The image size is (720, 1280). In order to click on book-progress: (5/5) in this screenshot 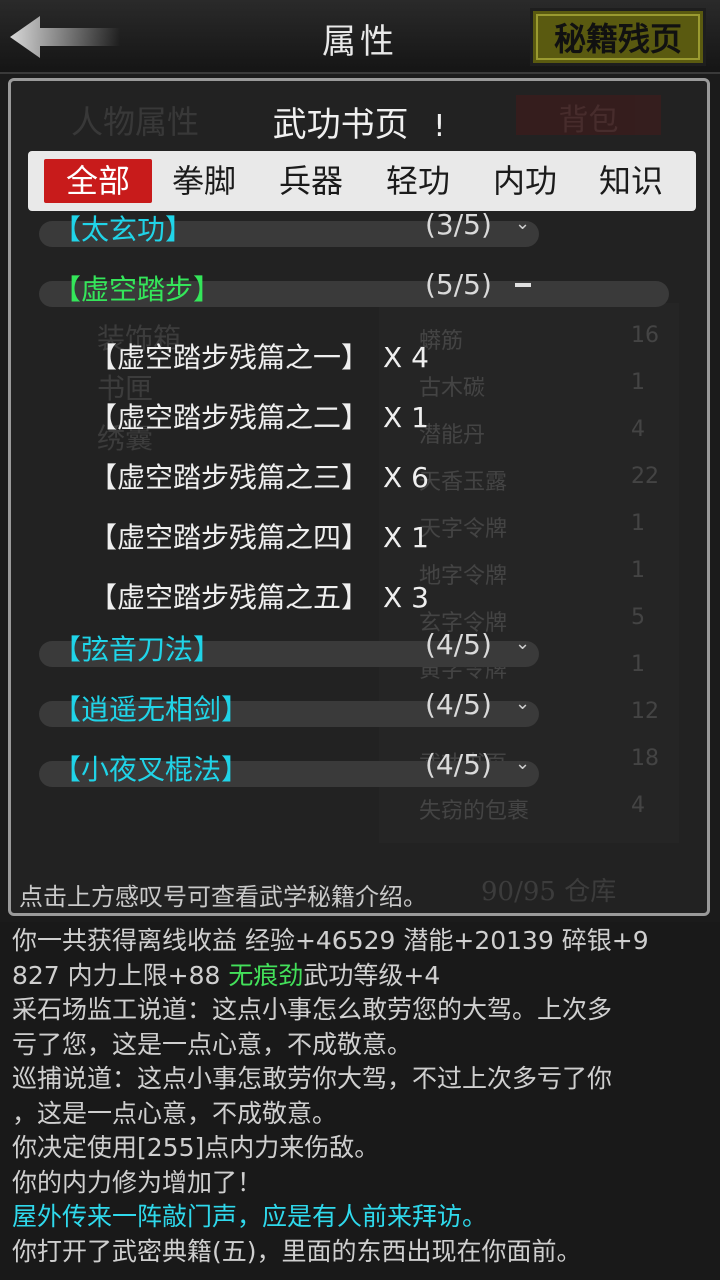, I will do `click(458, 284)`.